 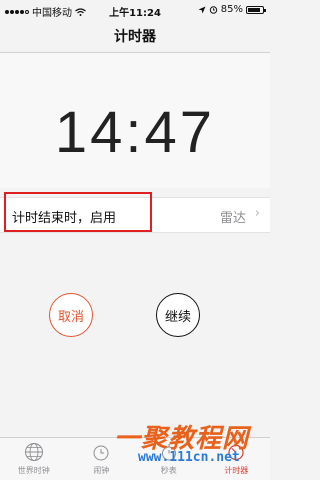 What do you see at coordinates (232, 218) in the screenshot?
I see `timer-end-sound-value: 雷达` at bounding box center [232, 218].